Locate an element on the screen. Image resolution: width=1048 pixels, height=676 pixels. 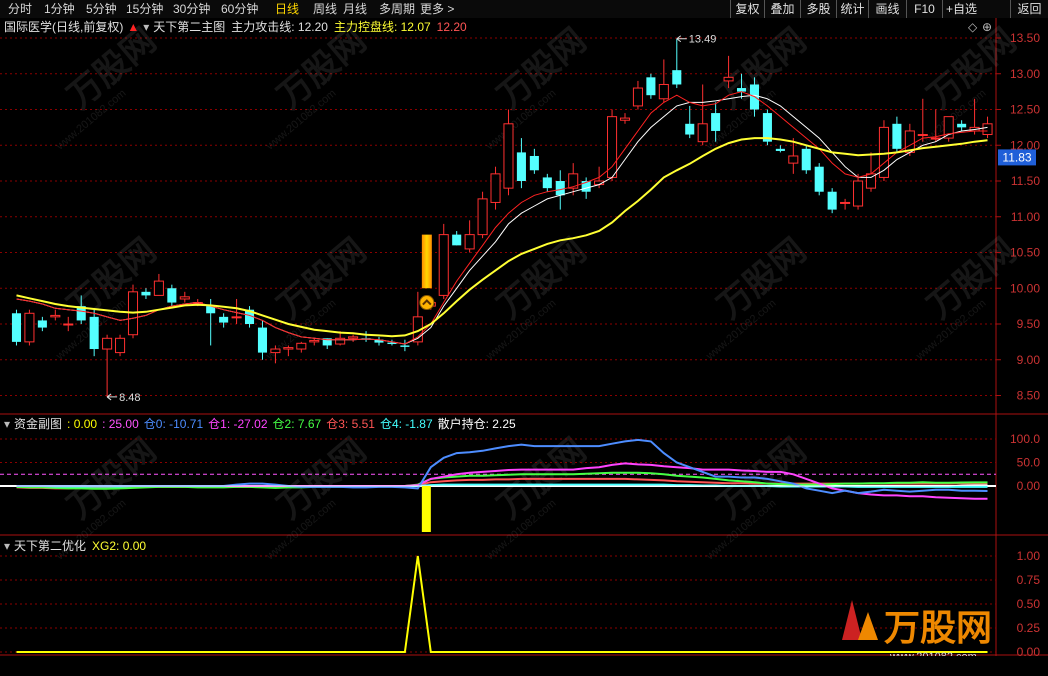
up-arrow-icon: ▲ is located at coordinates (133, 27).